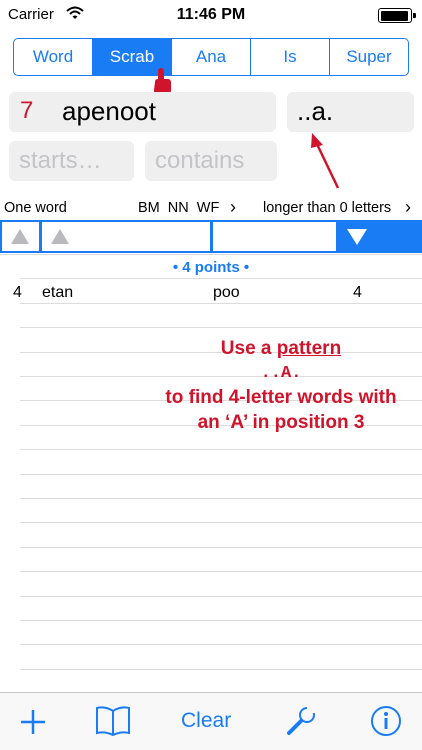  I want to click on row-score: 4, so click(17, 292).